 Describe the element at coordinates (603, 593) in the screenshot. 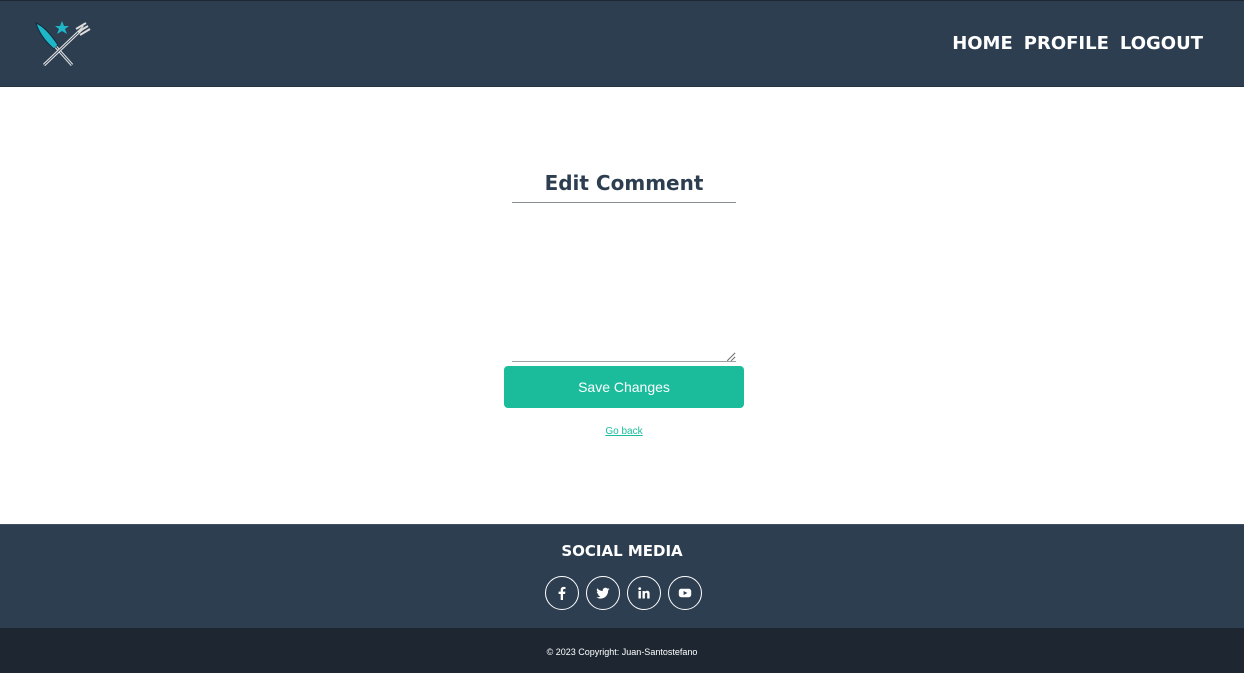

I see `twitter-icon` at that location.